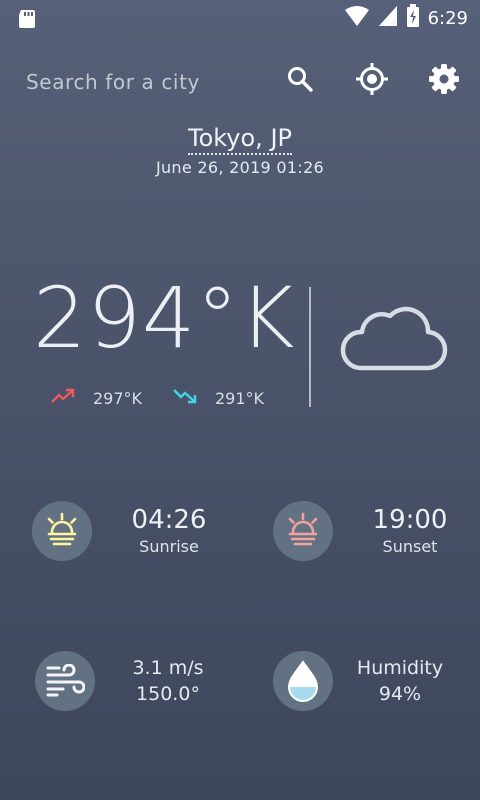  I want to click on search-icon, so click(300, 79).